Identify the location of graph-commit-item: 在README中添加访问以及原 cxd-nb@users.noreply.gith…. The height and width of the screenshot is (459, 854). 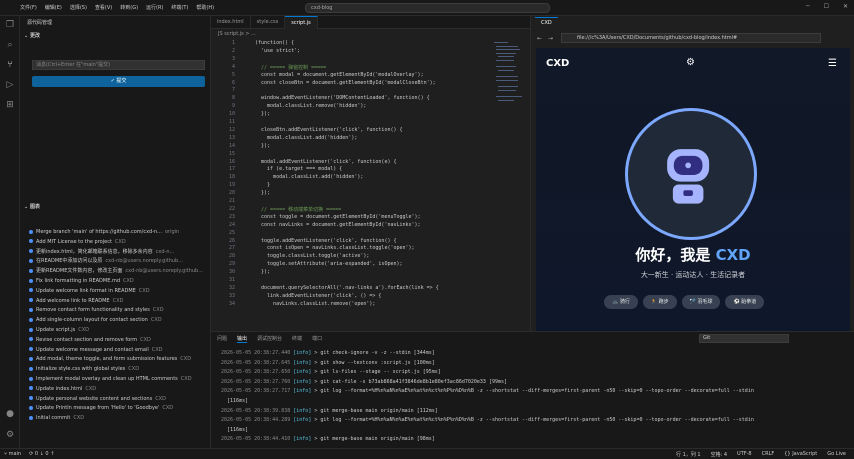
(119, 261).